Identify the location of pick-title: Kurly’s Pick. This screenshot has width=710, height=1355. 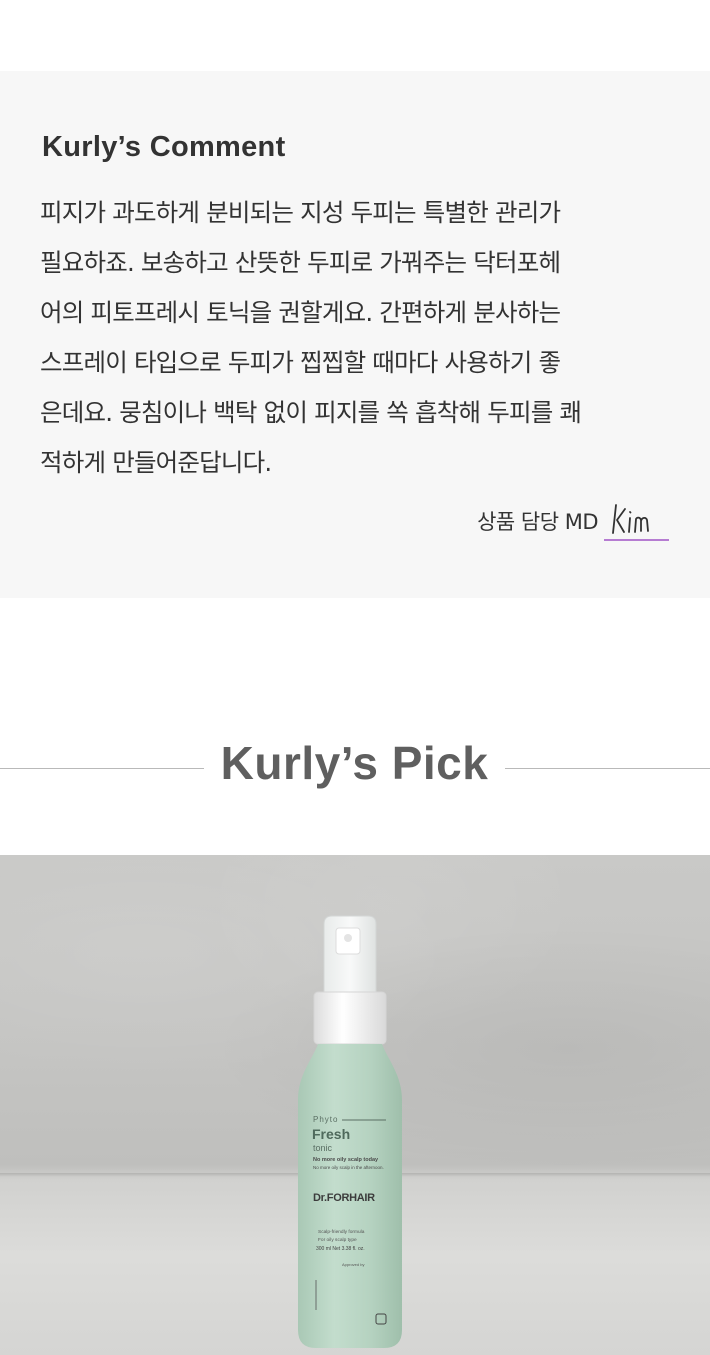
(354, 763).